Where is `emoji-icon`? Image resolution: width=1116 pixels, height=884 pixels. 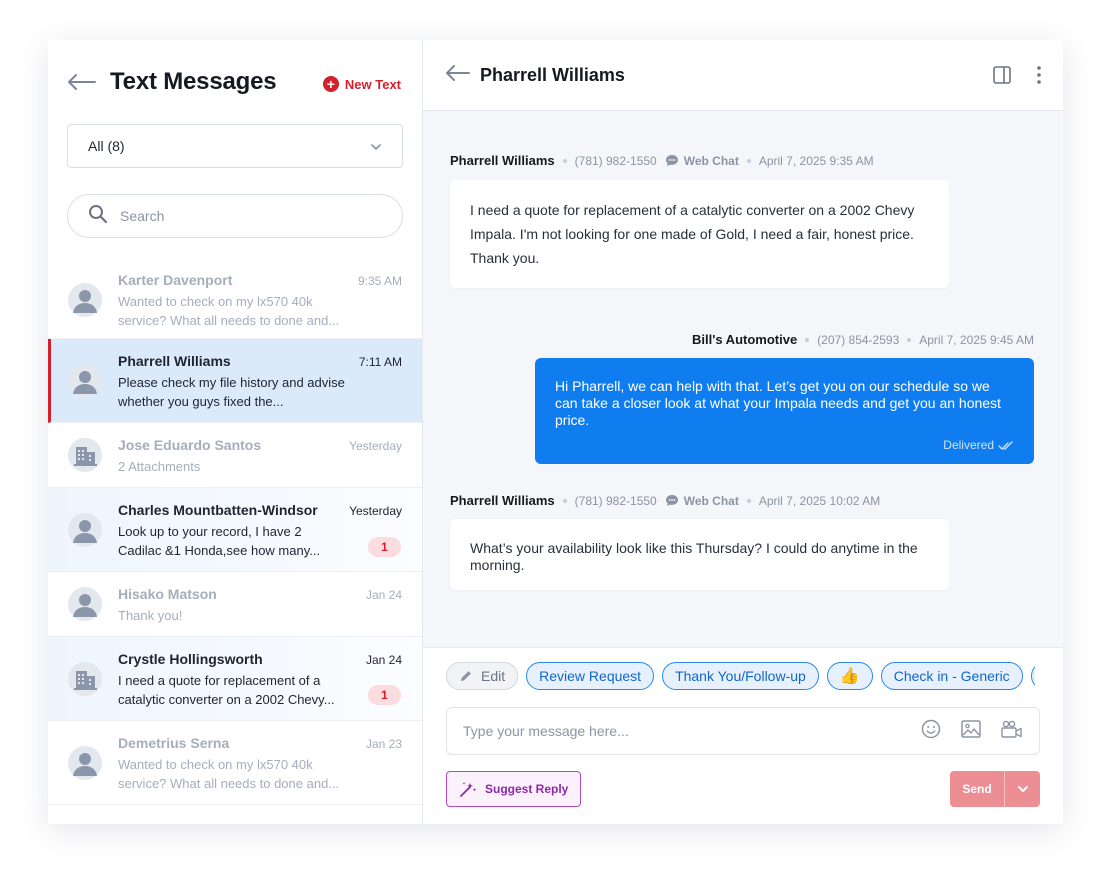
emoji-icon is located at coordinates (931, 731).